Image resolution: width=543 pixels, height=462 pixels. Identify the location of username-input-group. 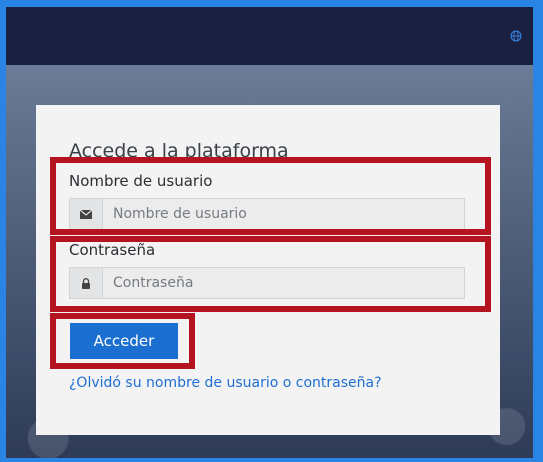
(267, 214).